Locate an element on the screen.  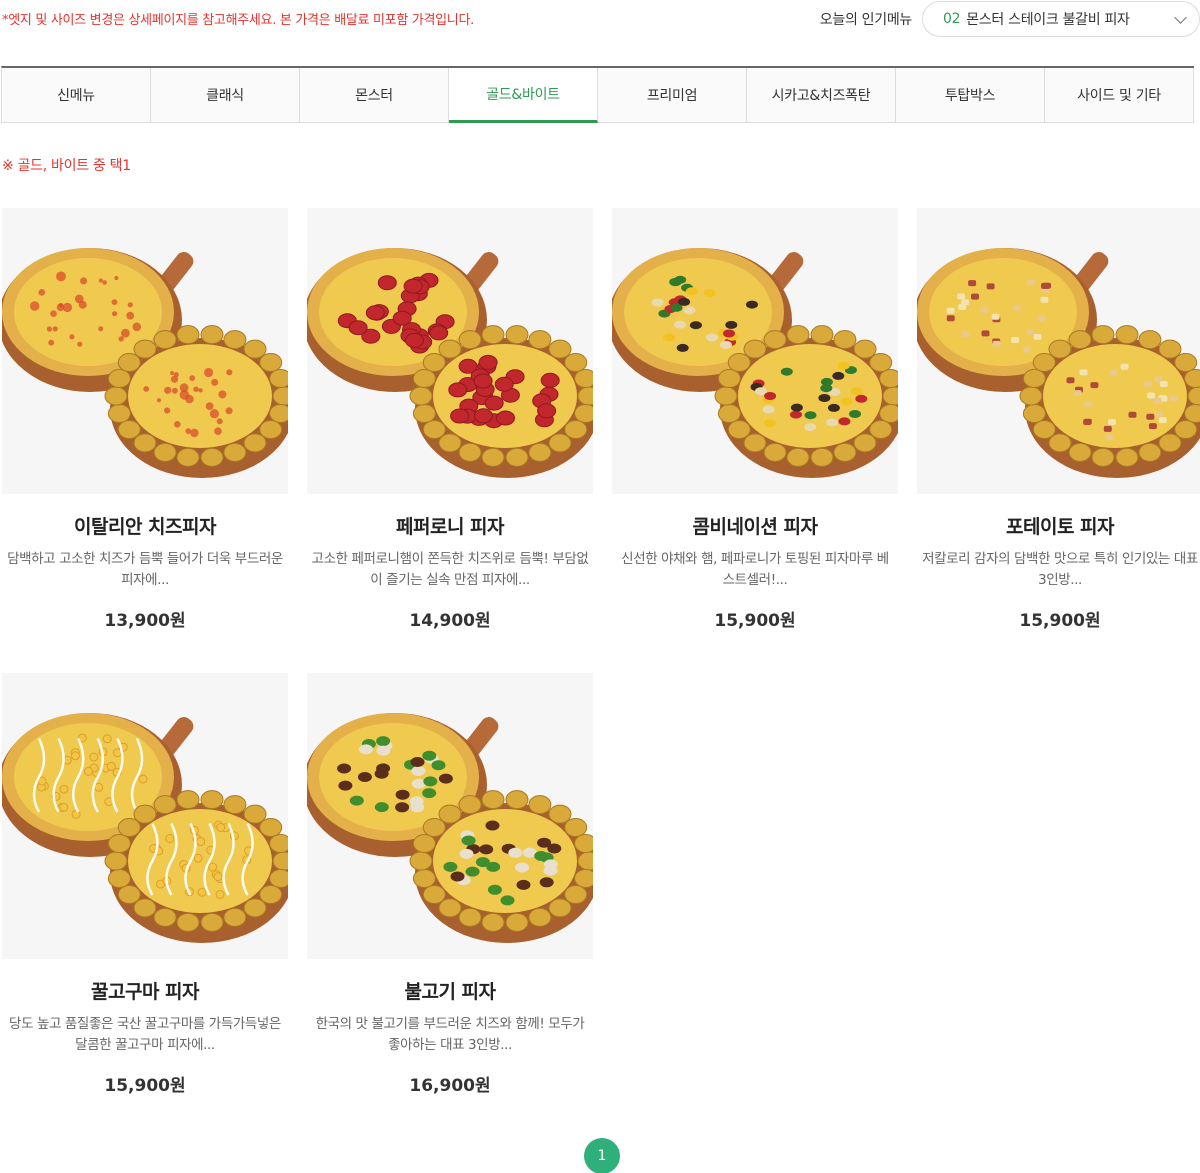
popular-menu-name: 몬스터 스테이크 불갈비 피자 is located at coordinates (1048, 20).